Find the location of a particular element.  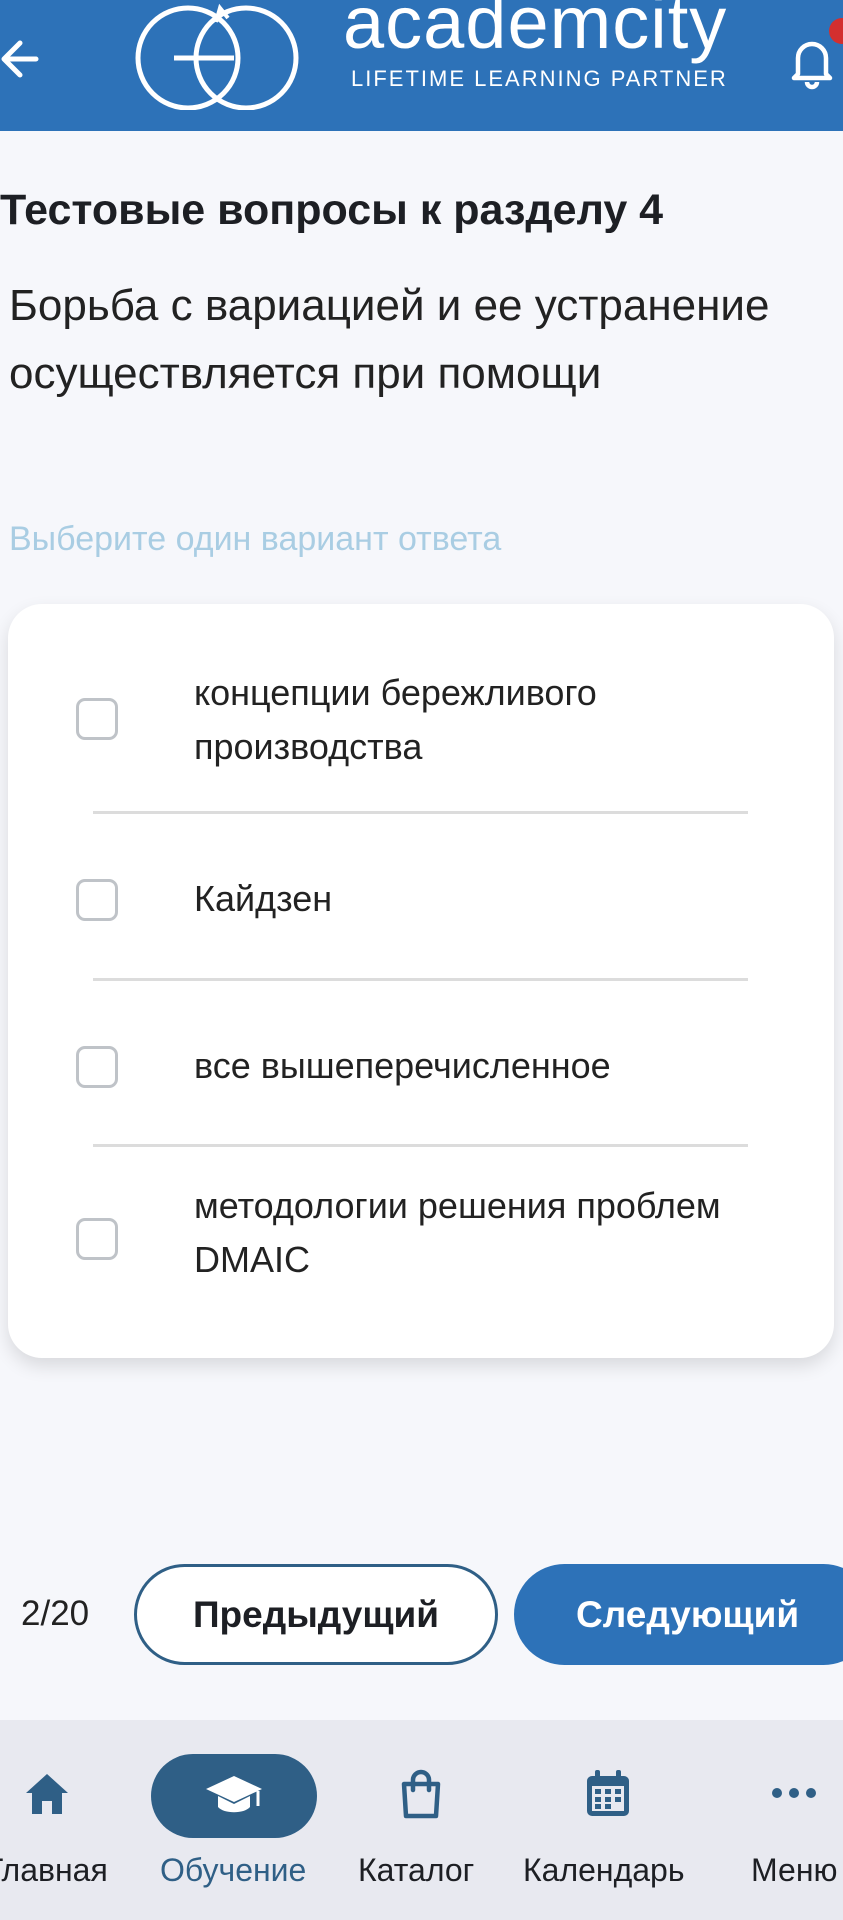

next-button: Следующий is located at coordinates (678, 1614).